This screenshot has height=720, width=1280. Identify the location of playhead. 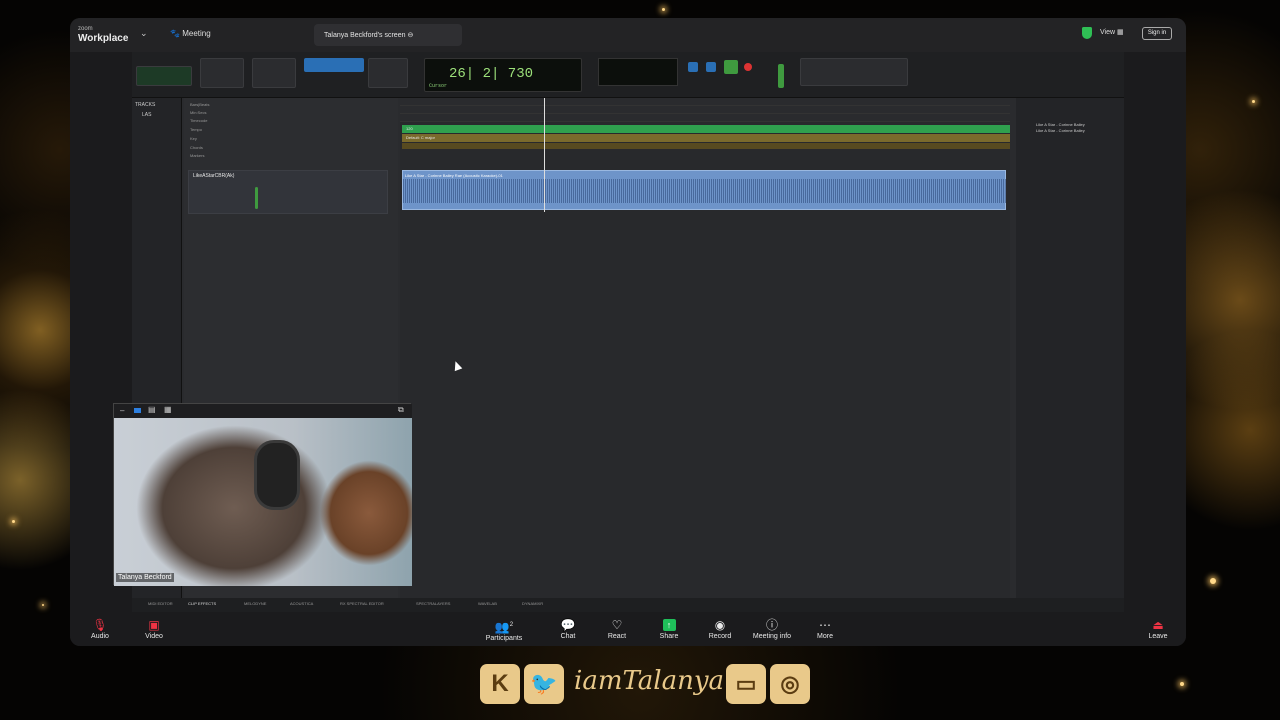
(544, 155).